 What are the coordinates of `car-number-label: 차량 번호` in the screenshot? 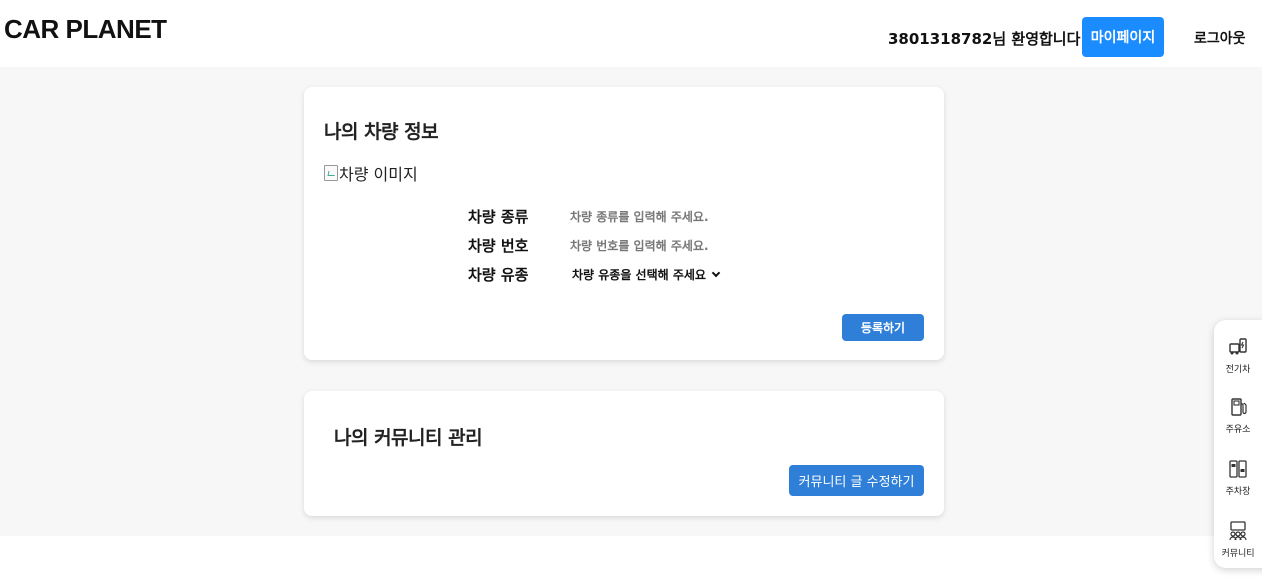 It's located at (498, 246).